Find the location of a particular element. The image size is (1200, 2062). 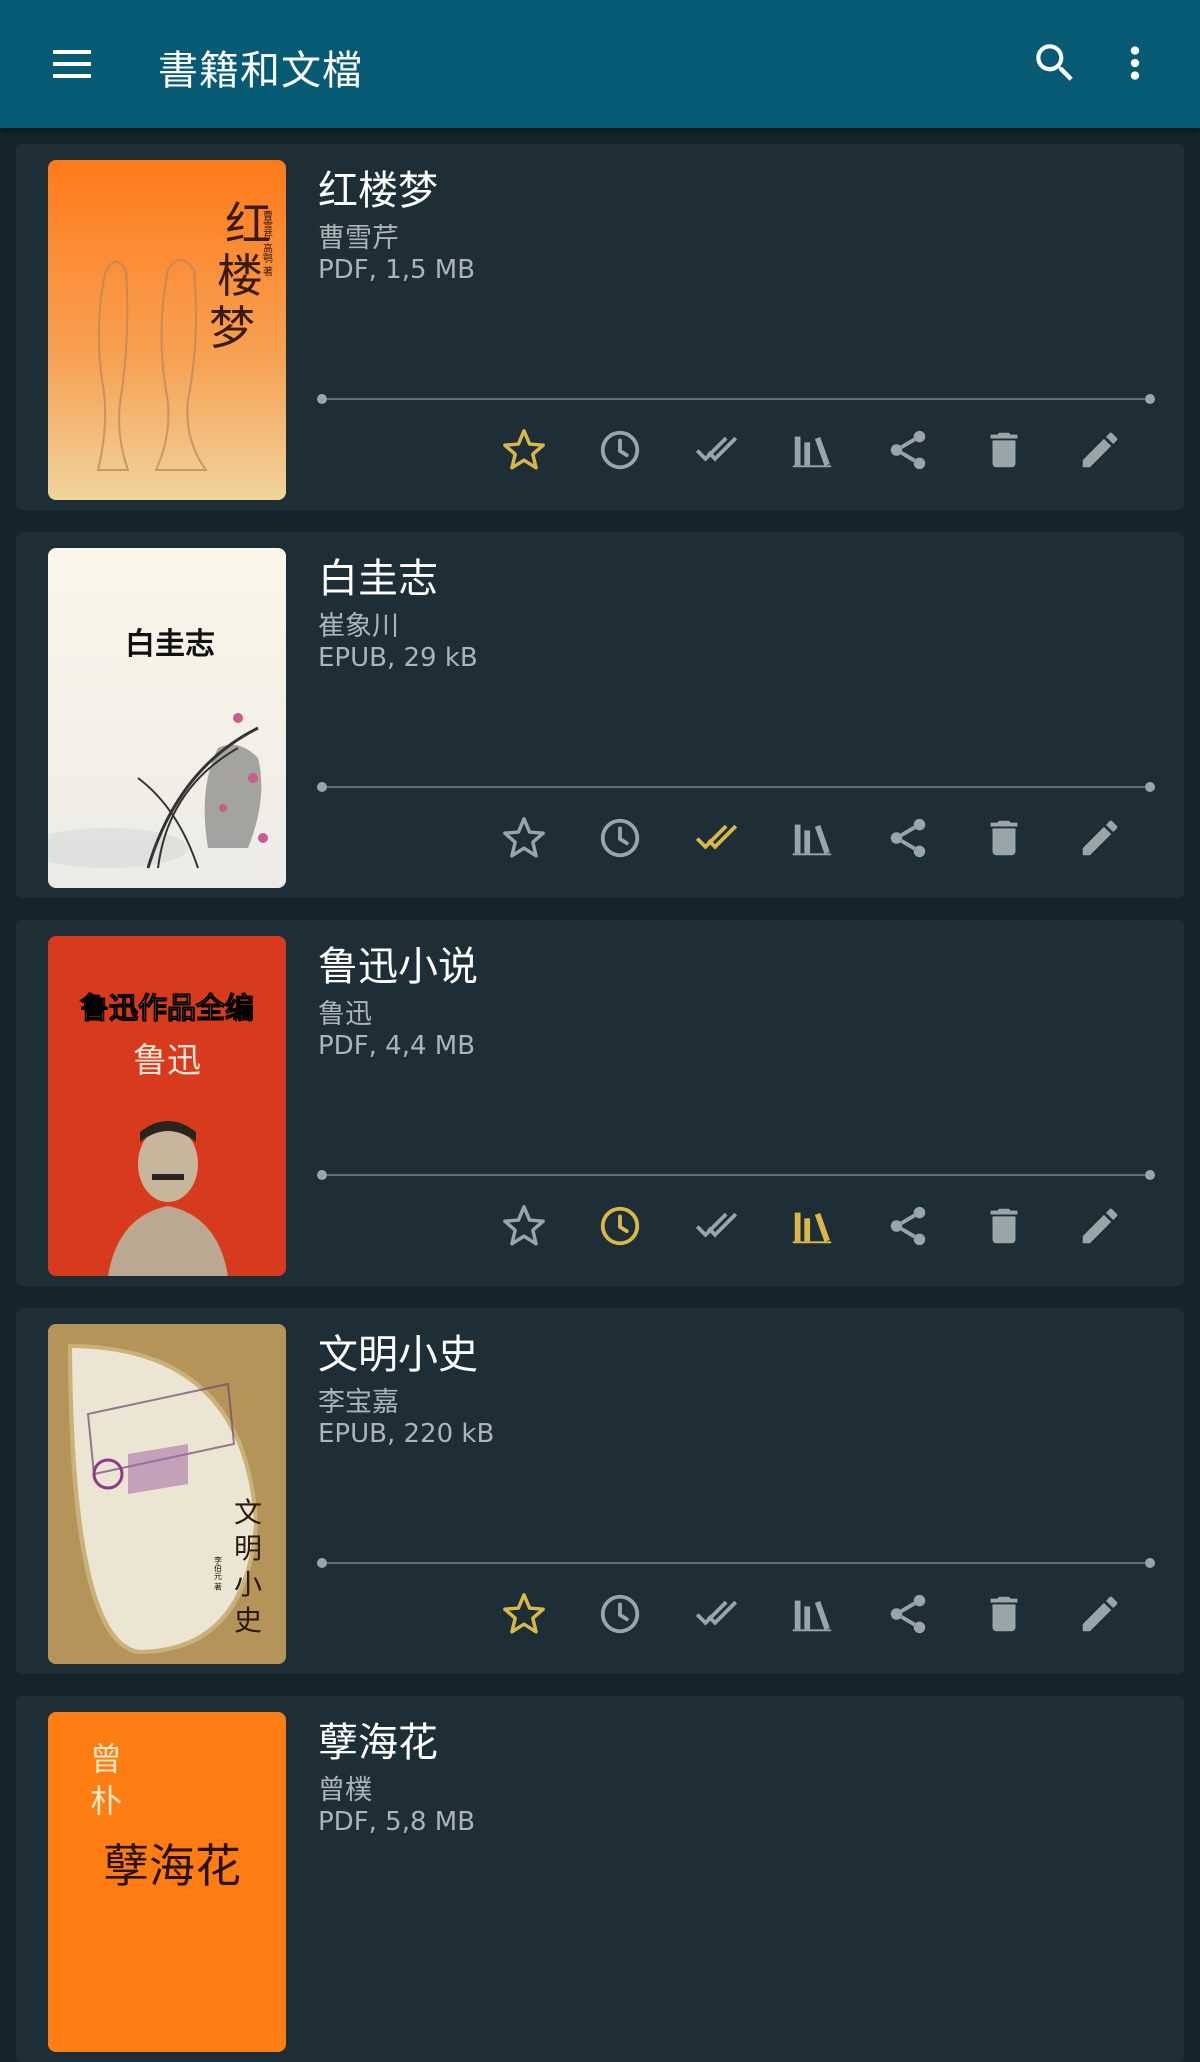

cover-small-text: 李伯元 著 is located at coordinates (218, 1573).